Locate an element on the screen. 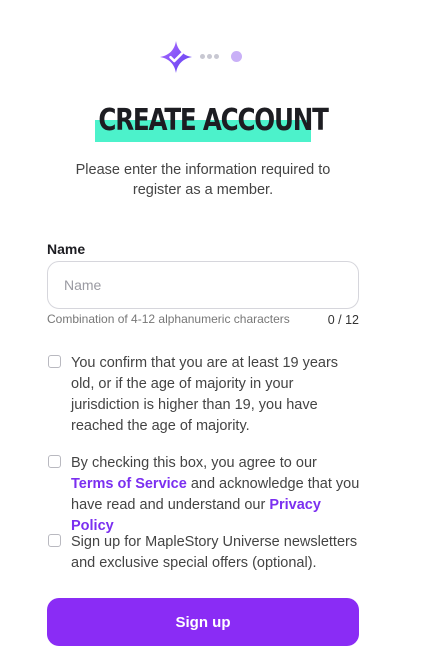  name-input is located at coordinates (203, 285).